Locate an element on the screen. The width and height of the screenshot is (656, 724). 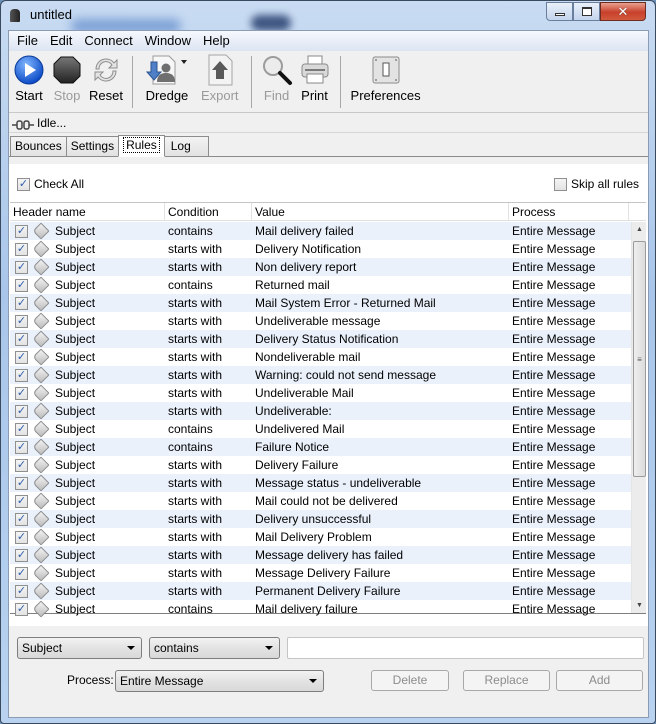
minimize-button is located at coordinates (559, 11).